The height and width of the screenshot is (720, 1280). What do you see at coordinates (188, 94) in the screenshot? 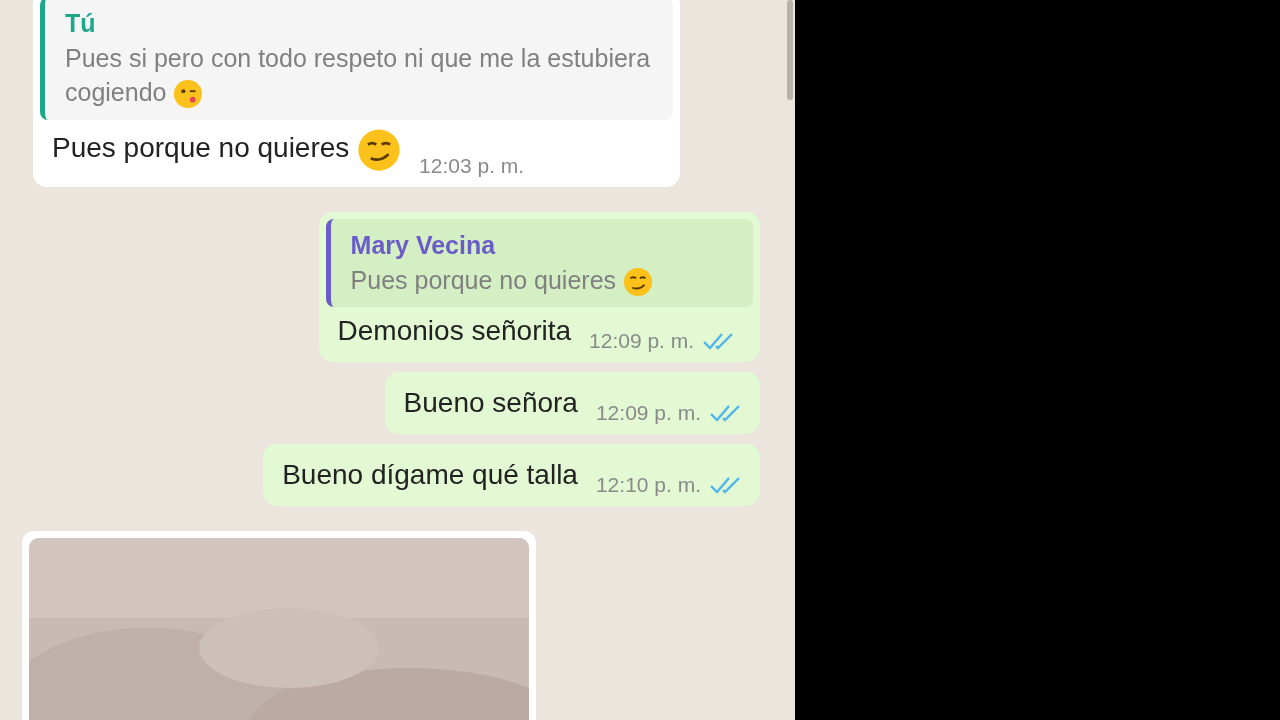
I see `wink-emoji-icon` at bounding box center [188, 94].